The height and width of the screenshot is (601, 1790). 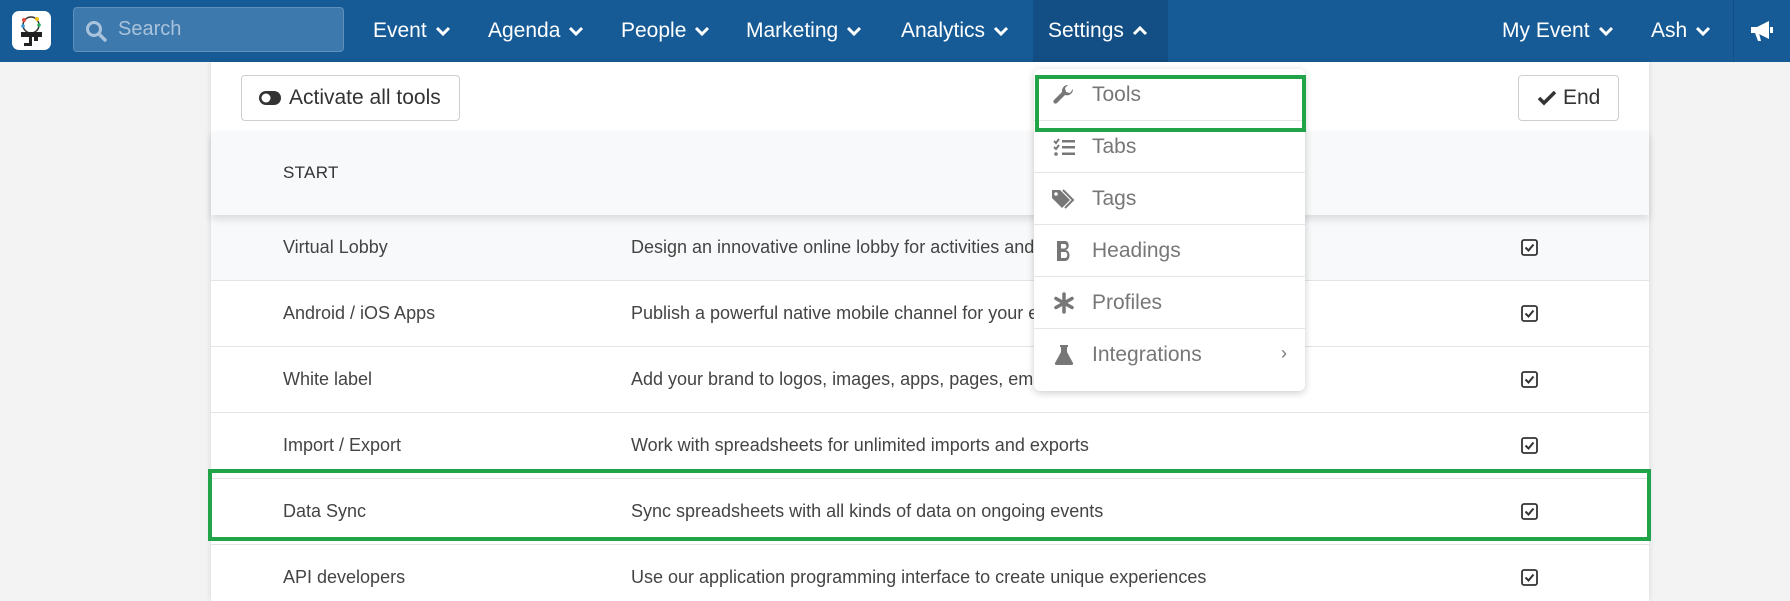 What do you see at coordinates (228, 29) in the screenshot?
I see `search-input` at bounding box center [228, 29].